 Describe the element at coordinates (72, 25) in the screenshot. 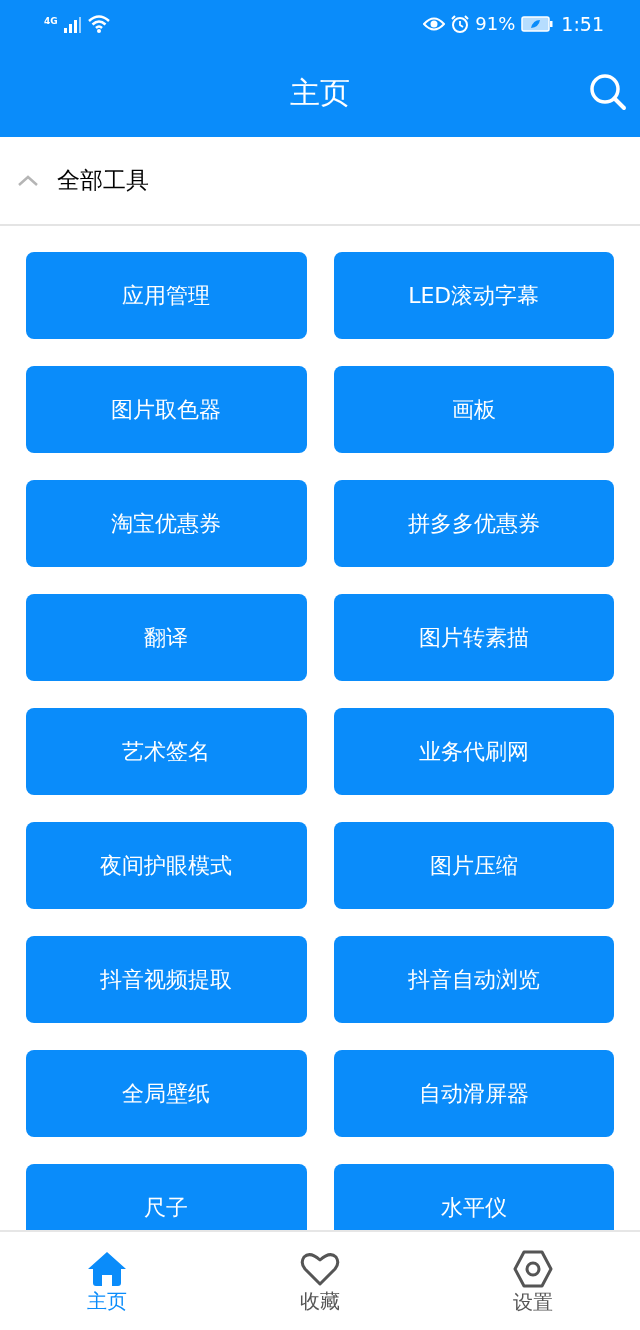

I see `signal-icon` at that location.